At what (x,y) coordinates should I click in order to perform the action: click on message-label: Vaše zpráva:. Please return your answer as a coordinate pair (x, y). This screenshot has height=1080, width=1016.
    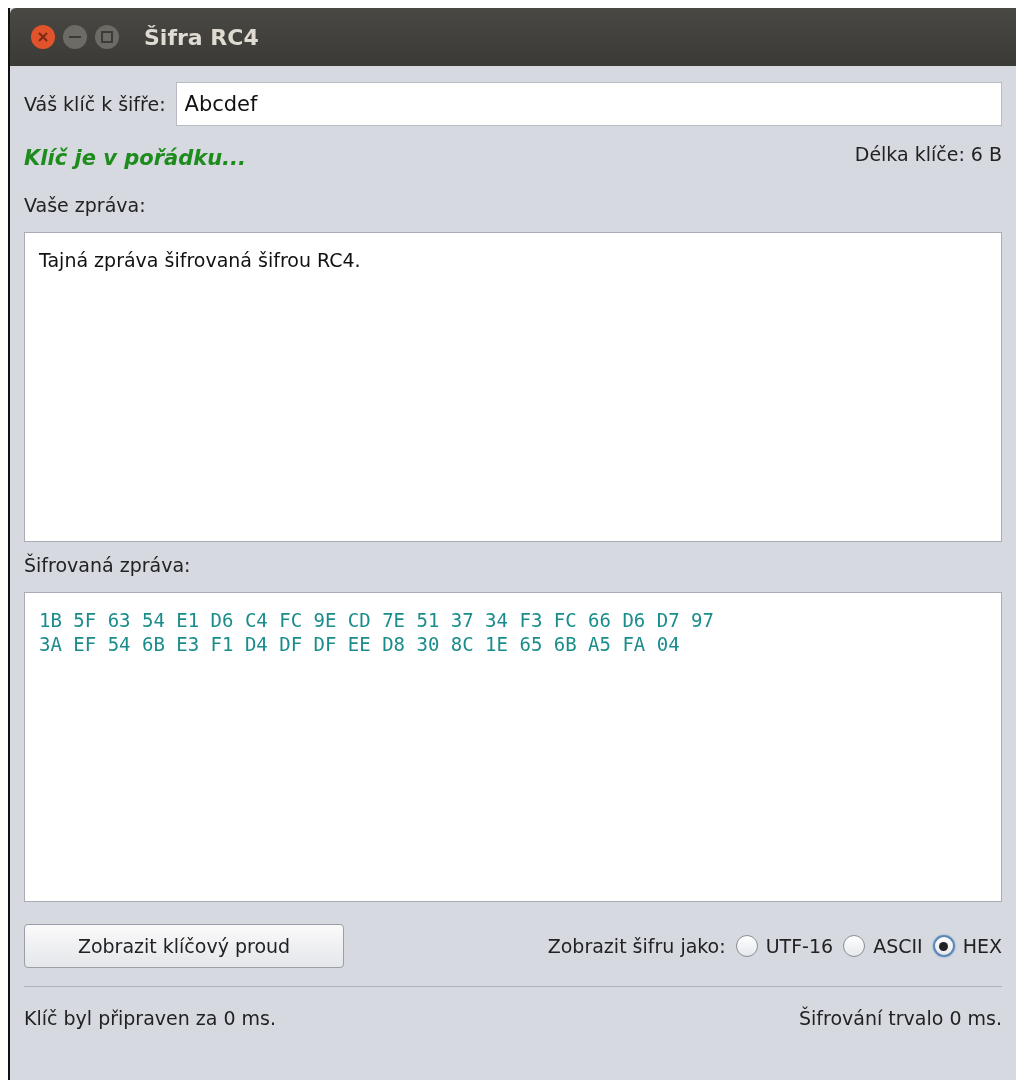
    Looking at the image, I should click on (85, 205).